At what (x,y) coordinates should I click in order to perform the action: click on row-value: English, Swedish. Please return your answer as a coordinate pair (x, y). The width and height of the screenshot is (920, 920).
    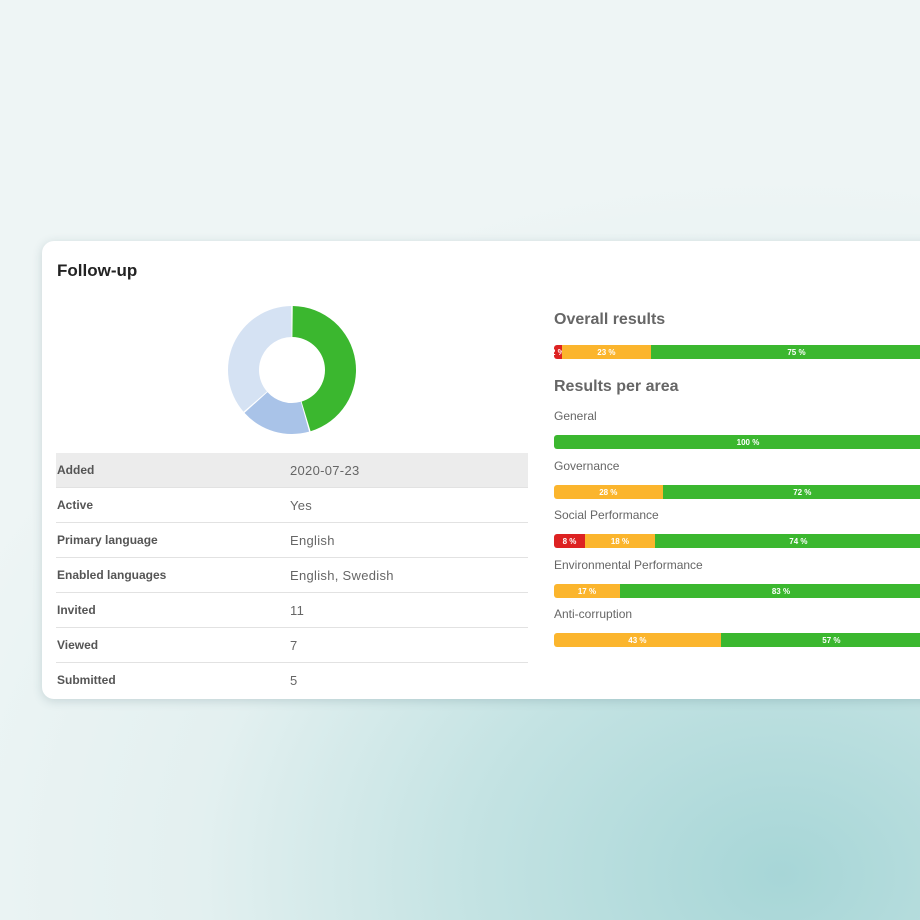
    Looking at the image, I should click on (409, 575).